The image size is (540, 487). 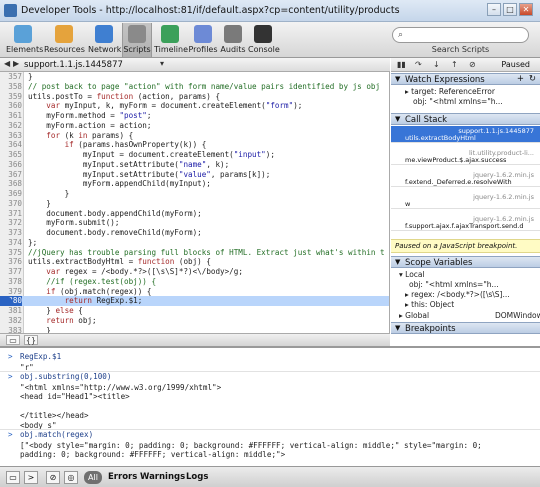 I want to click on line-number: 369, so click(x=11, y=194).